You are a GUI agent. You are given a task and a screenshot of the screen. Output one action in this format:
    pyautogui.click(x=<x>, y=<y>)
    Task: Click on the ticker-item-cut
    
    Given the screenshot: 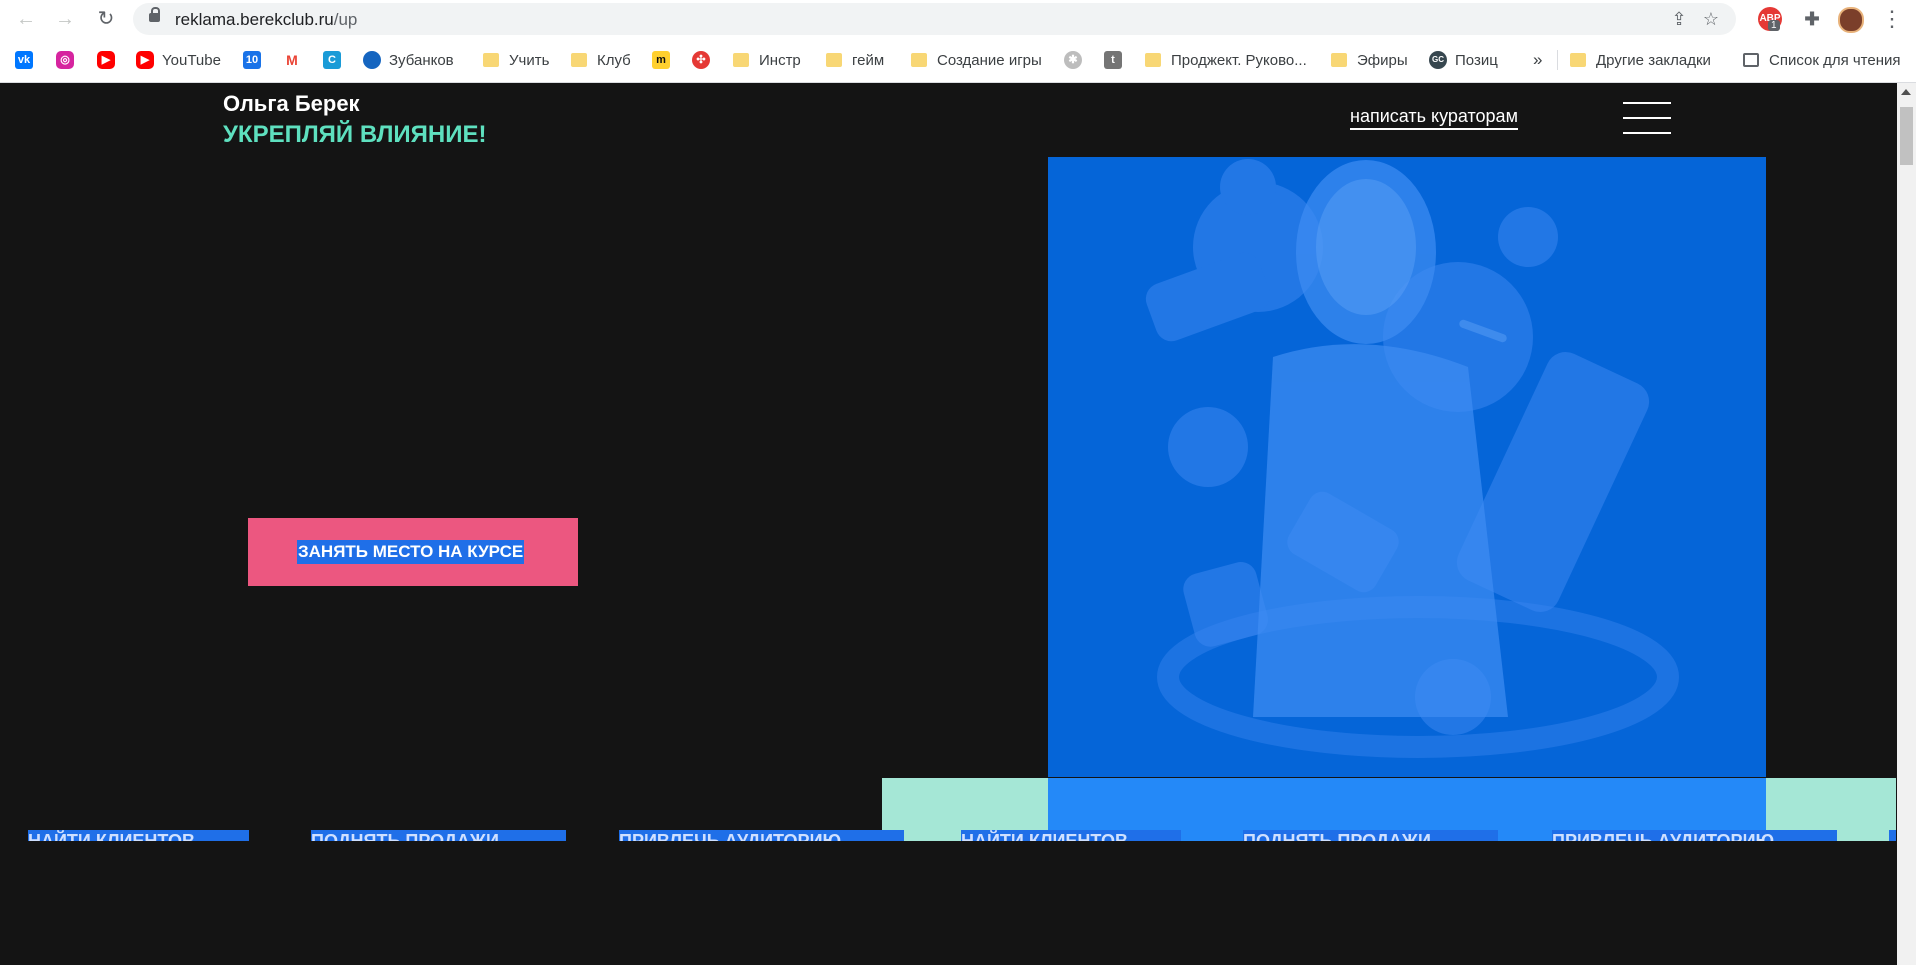 What is the action you would take?
    pyautogui.click(x=1892, y=835)
    